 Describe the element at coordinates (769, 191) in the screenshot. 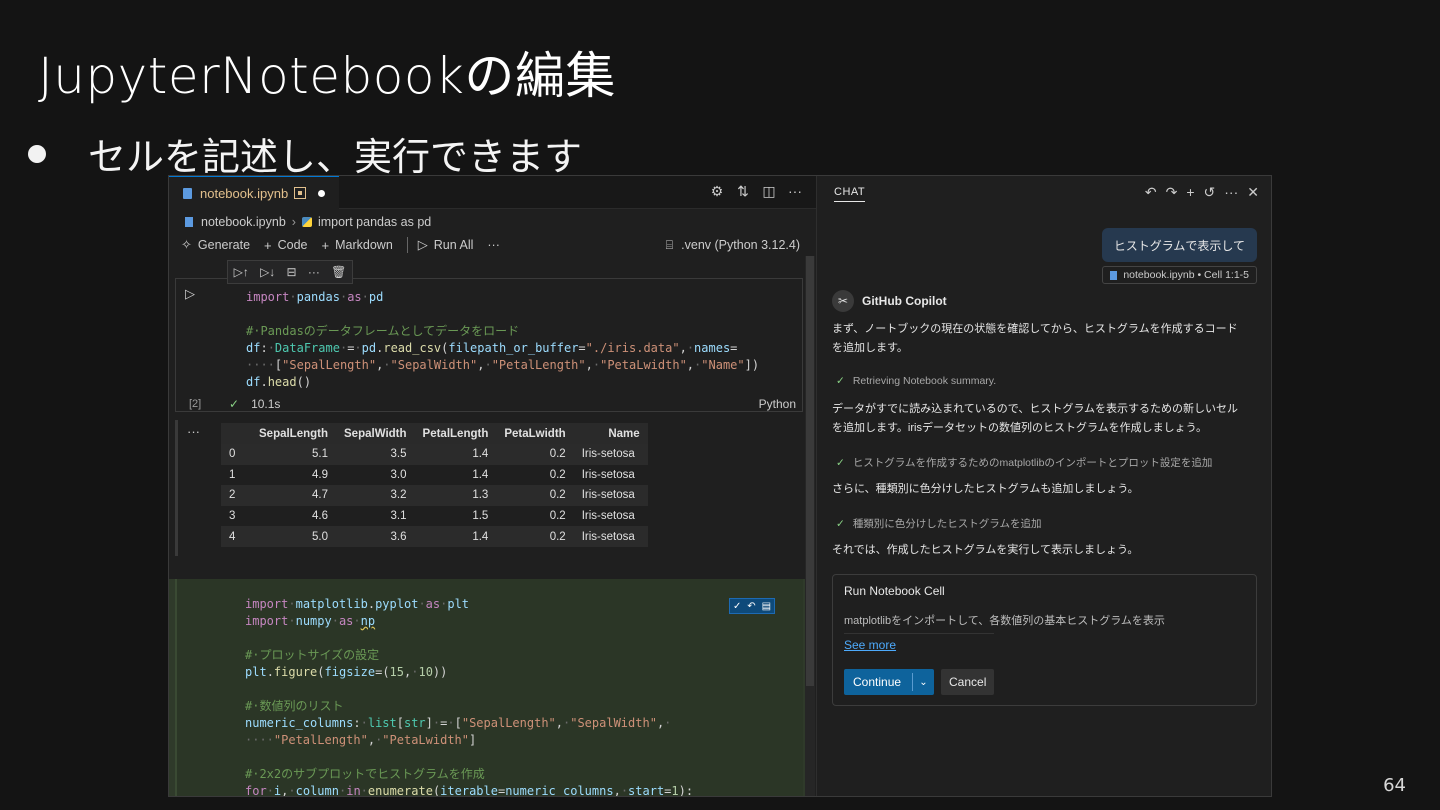

I see `split-editor-icon: ◫` at that location.